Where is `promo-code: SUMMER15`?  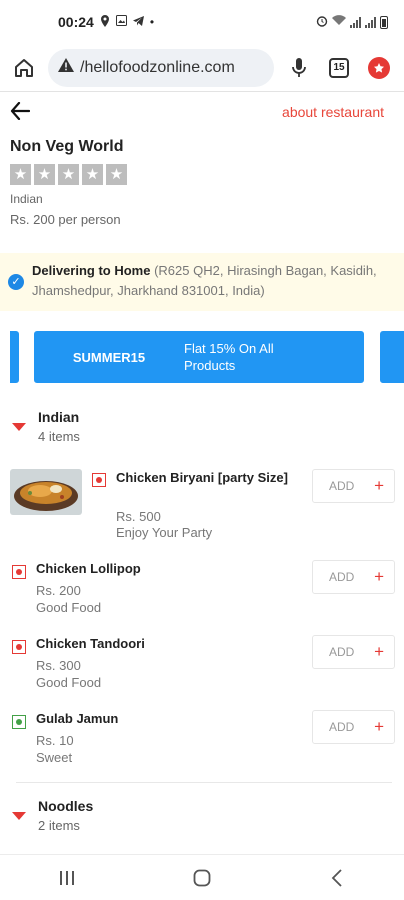 promo-code: SUMMER15 is located at coordinates (109, 357).